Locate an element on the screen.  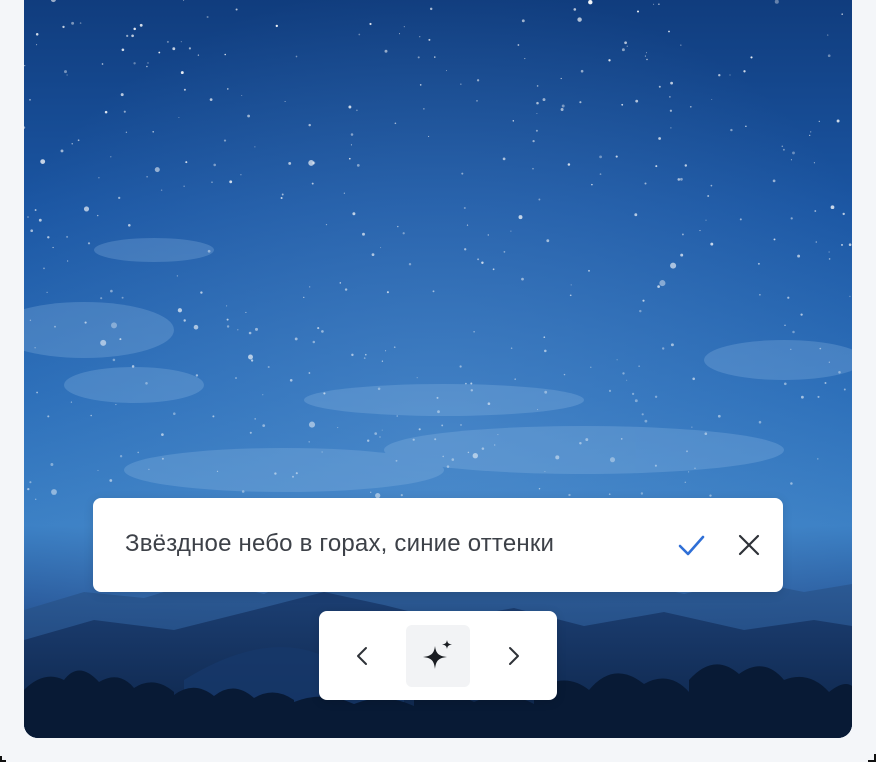
confirm-button is located at coordinates (691, 545).